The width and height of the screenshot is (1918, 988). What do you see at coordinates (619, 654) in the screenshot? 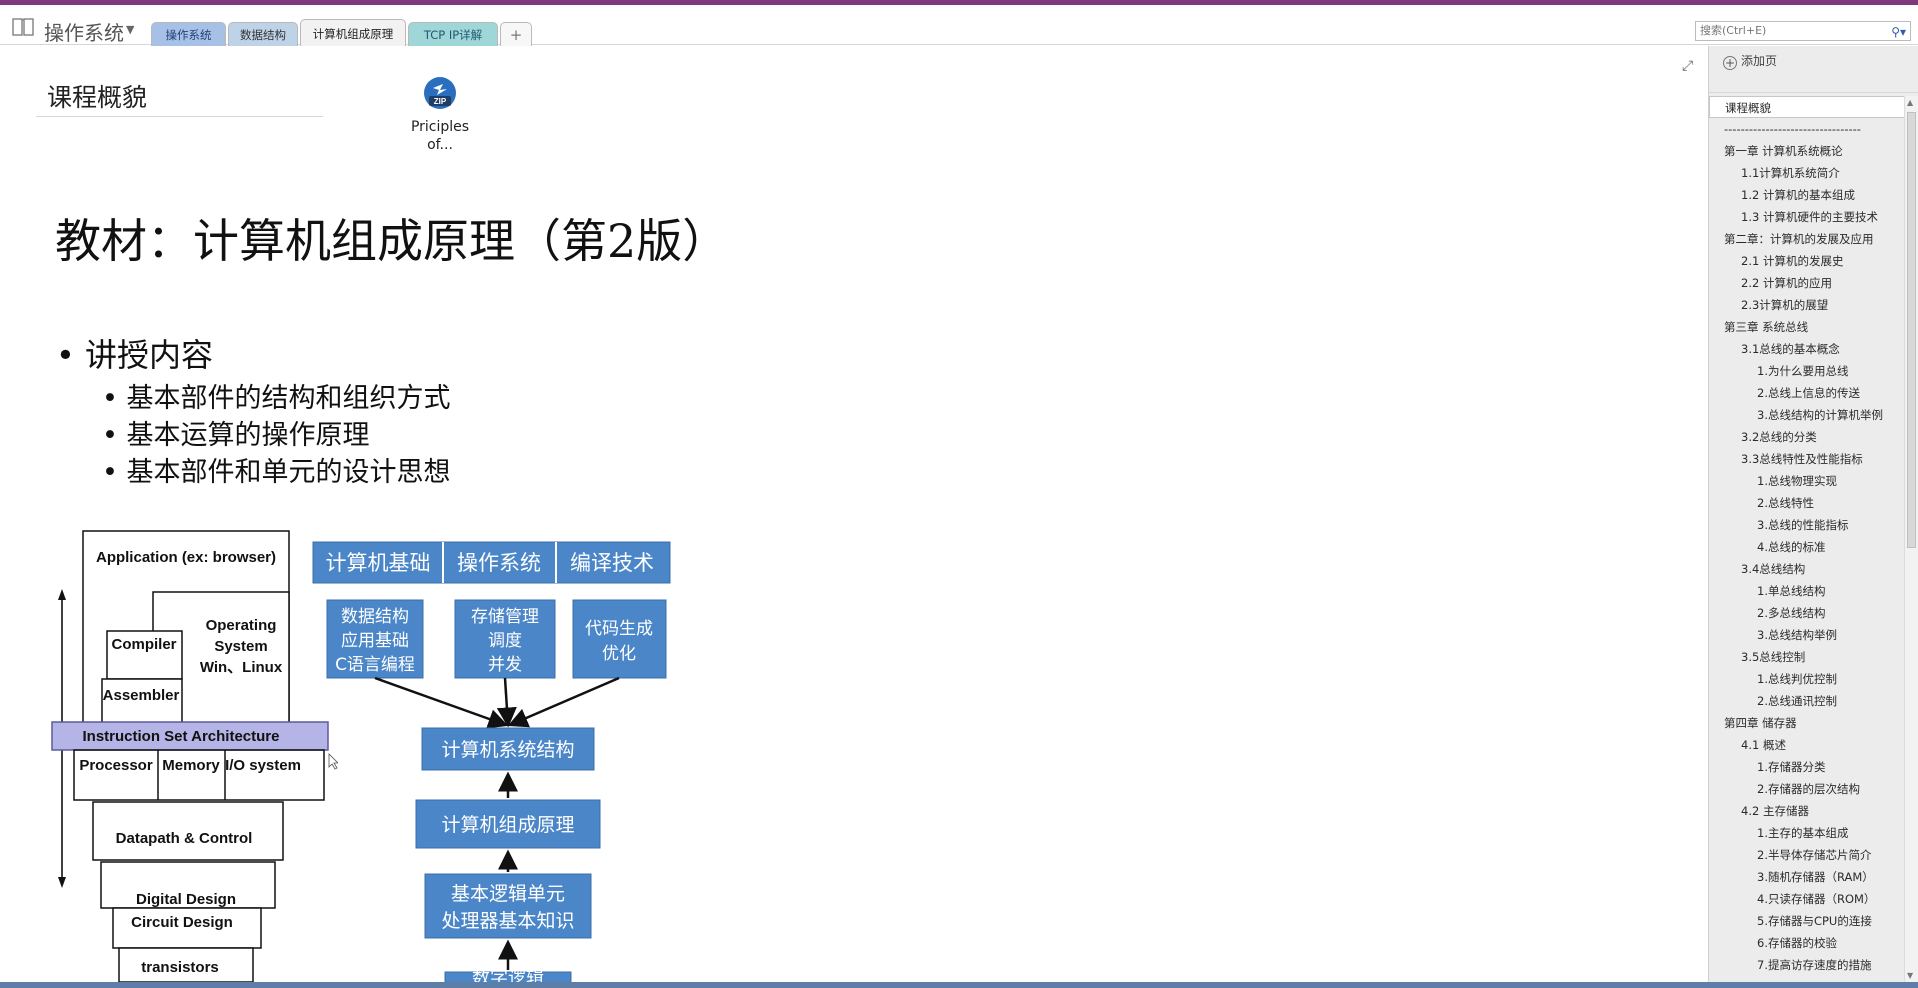
I see `box-codegen-line2: 优化` at bounding box center [619, 654].